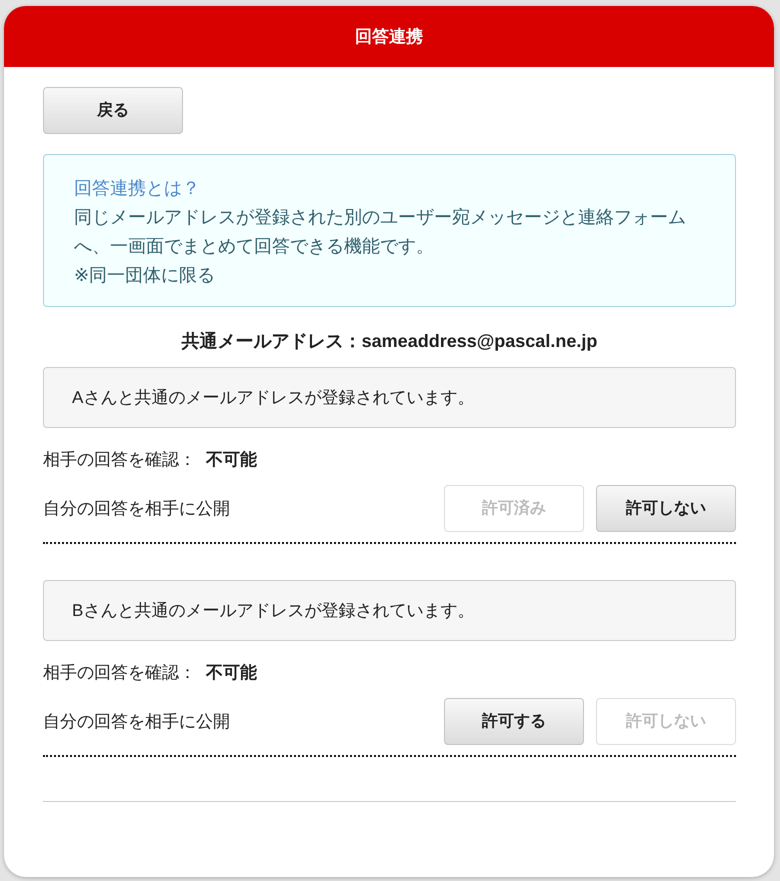 The width and height of the screenshot is (780, 881). What do you see at coordinates (145, 275) in the screenshot?
I see `info-note: ※同一団体に限る` at bounding box center [145, 275].